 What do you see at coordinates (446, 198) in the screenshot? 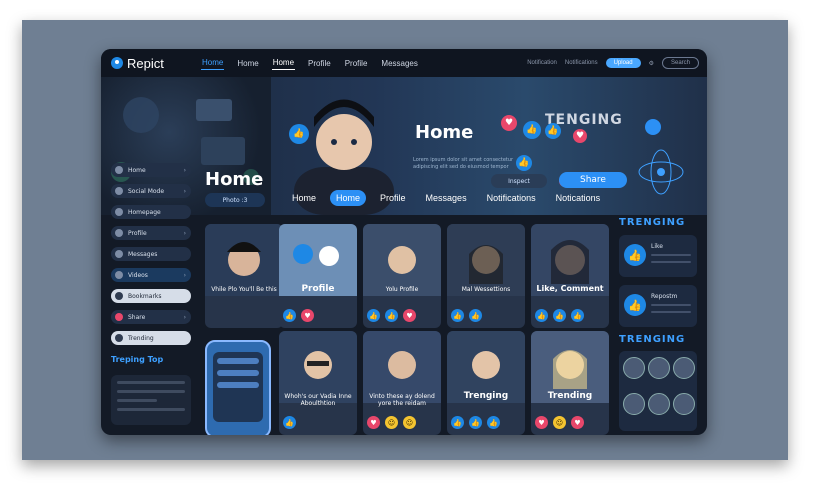
I see `tab-messages: Messages` at bounding box center [446, 198].